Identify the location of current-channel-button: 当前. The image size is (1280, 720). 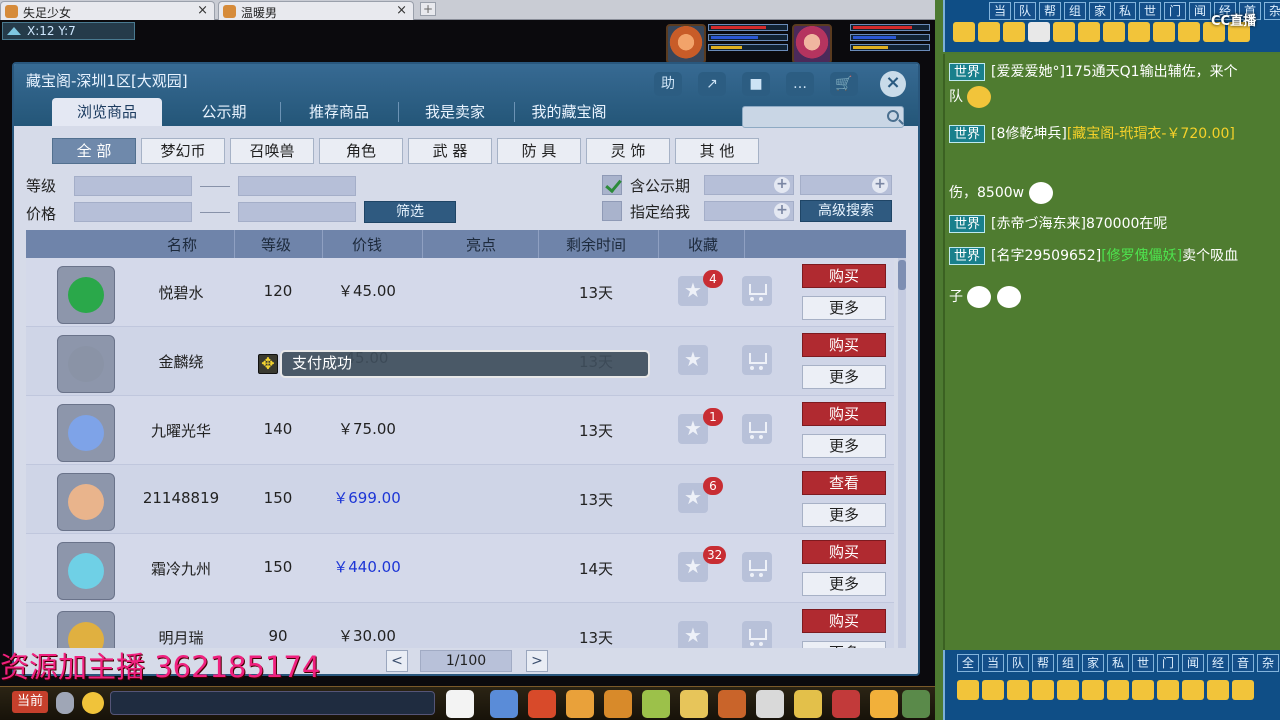
(30, 702).